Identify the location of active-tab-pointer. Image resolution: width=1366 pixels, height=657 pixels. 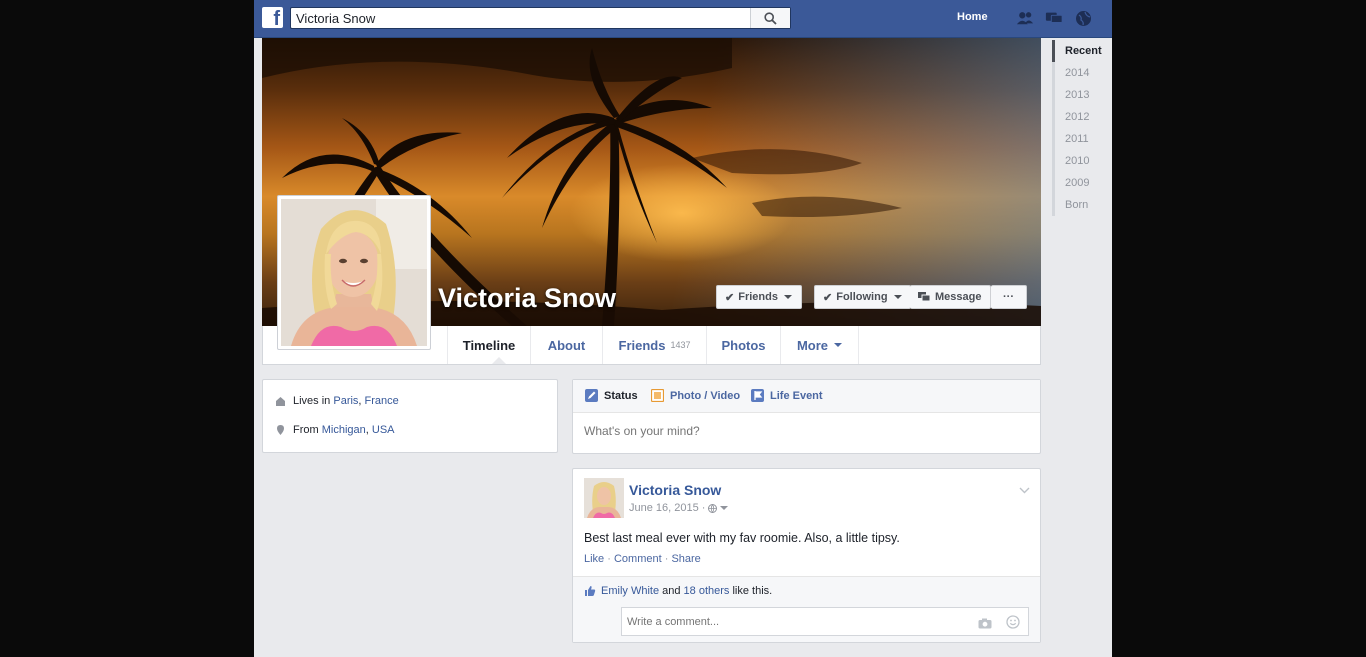
(499, 360).